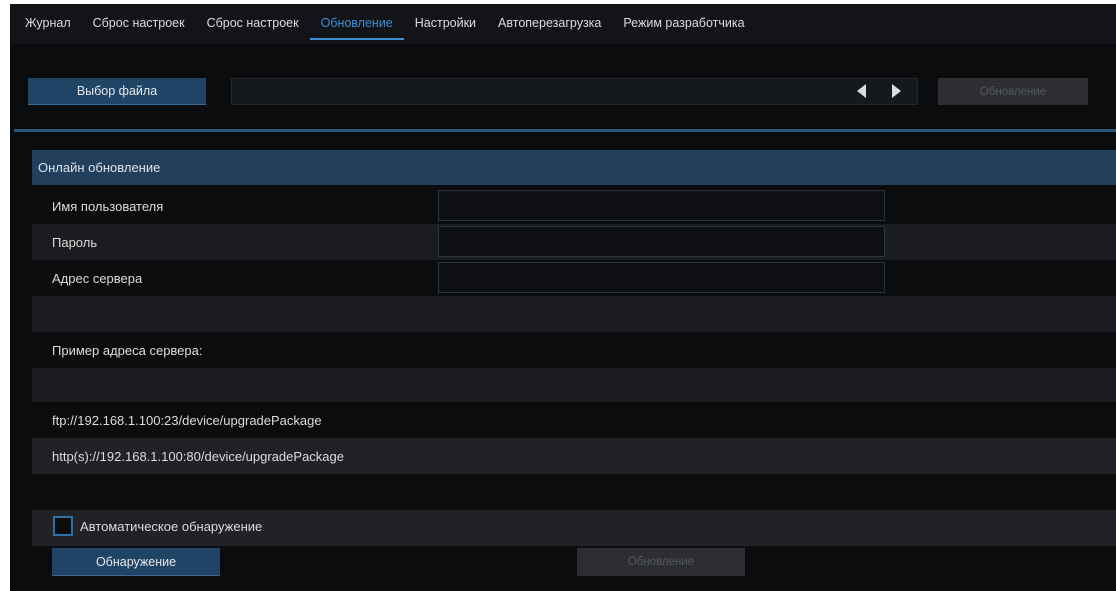  Describe the element at coordinates (1013, 91) in the screenshot. I see `file-update-button: Обновление` at that location.